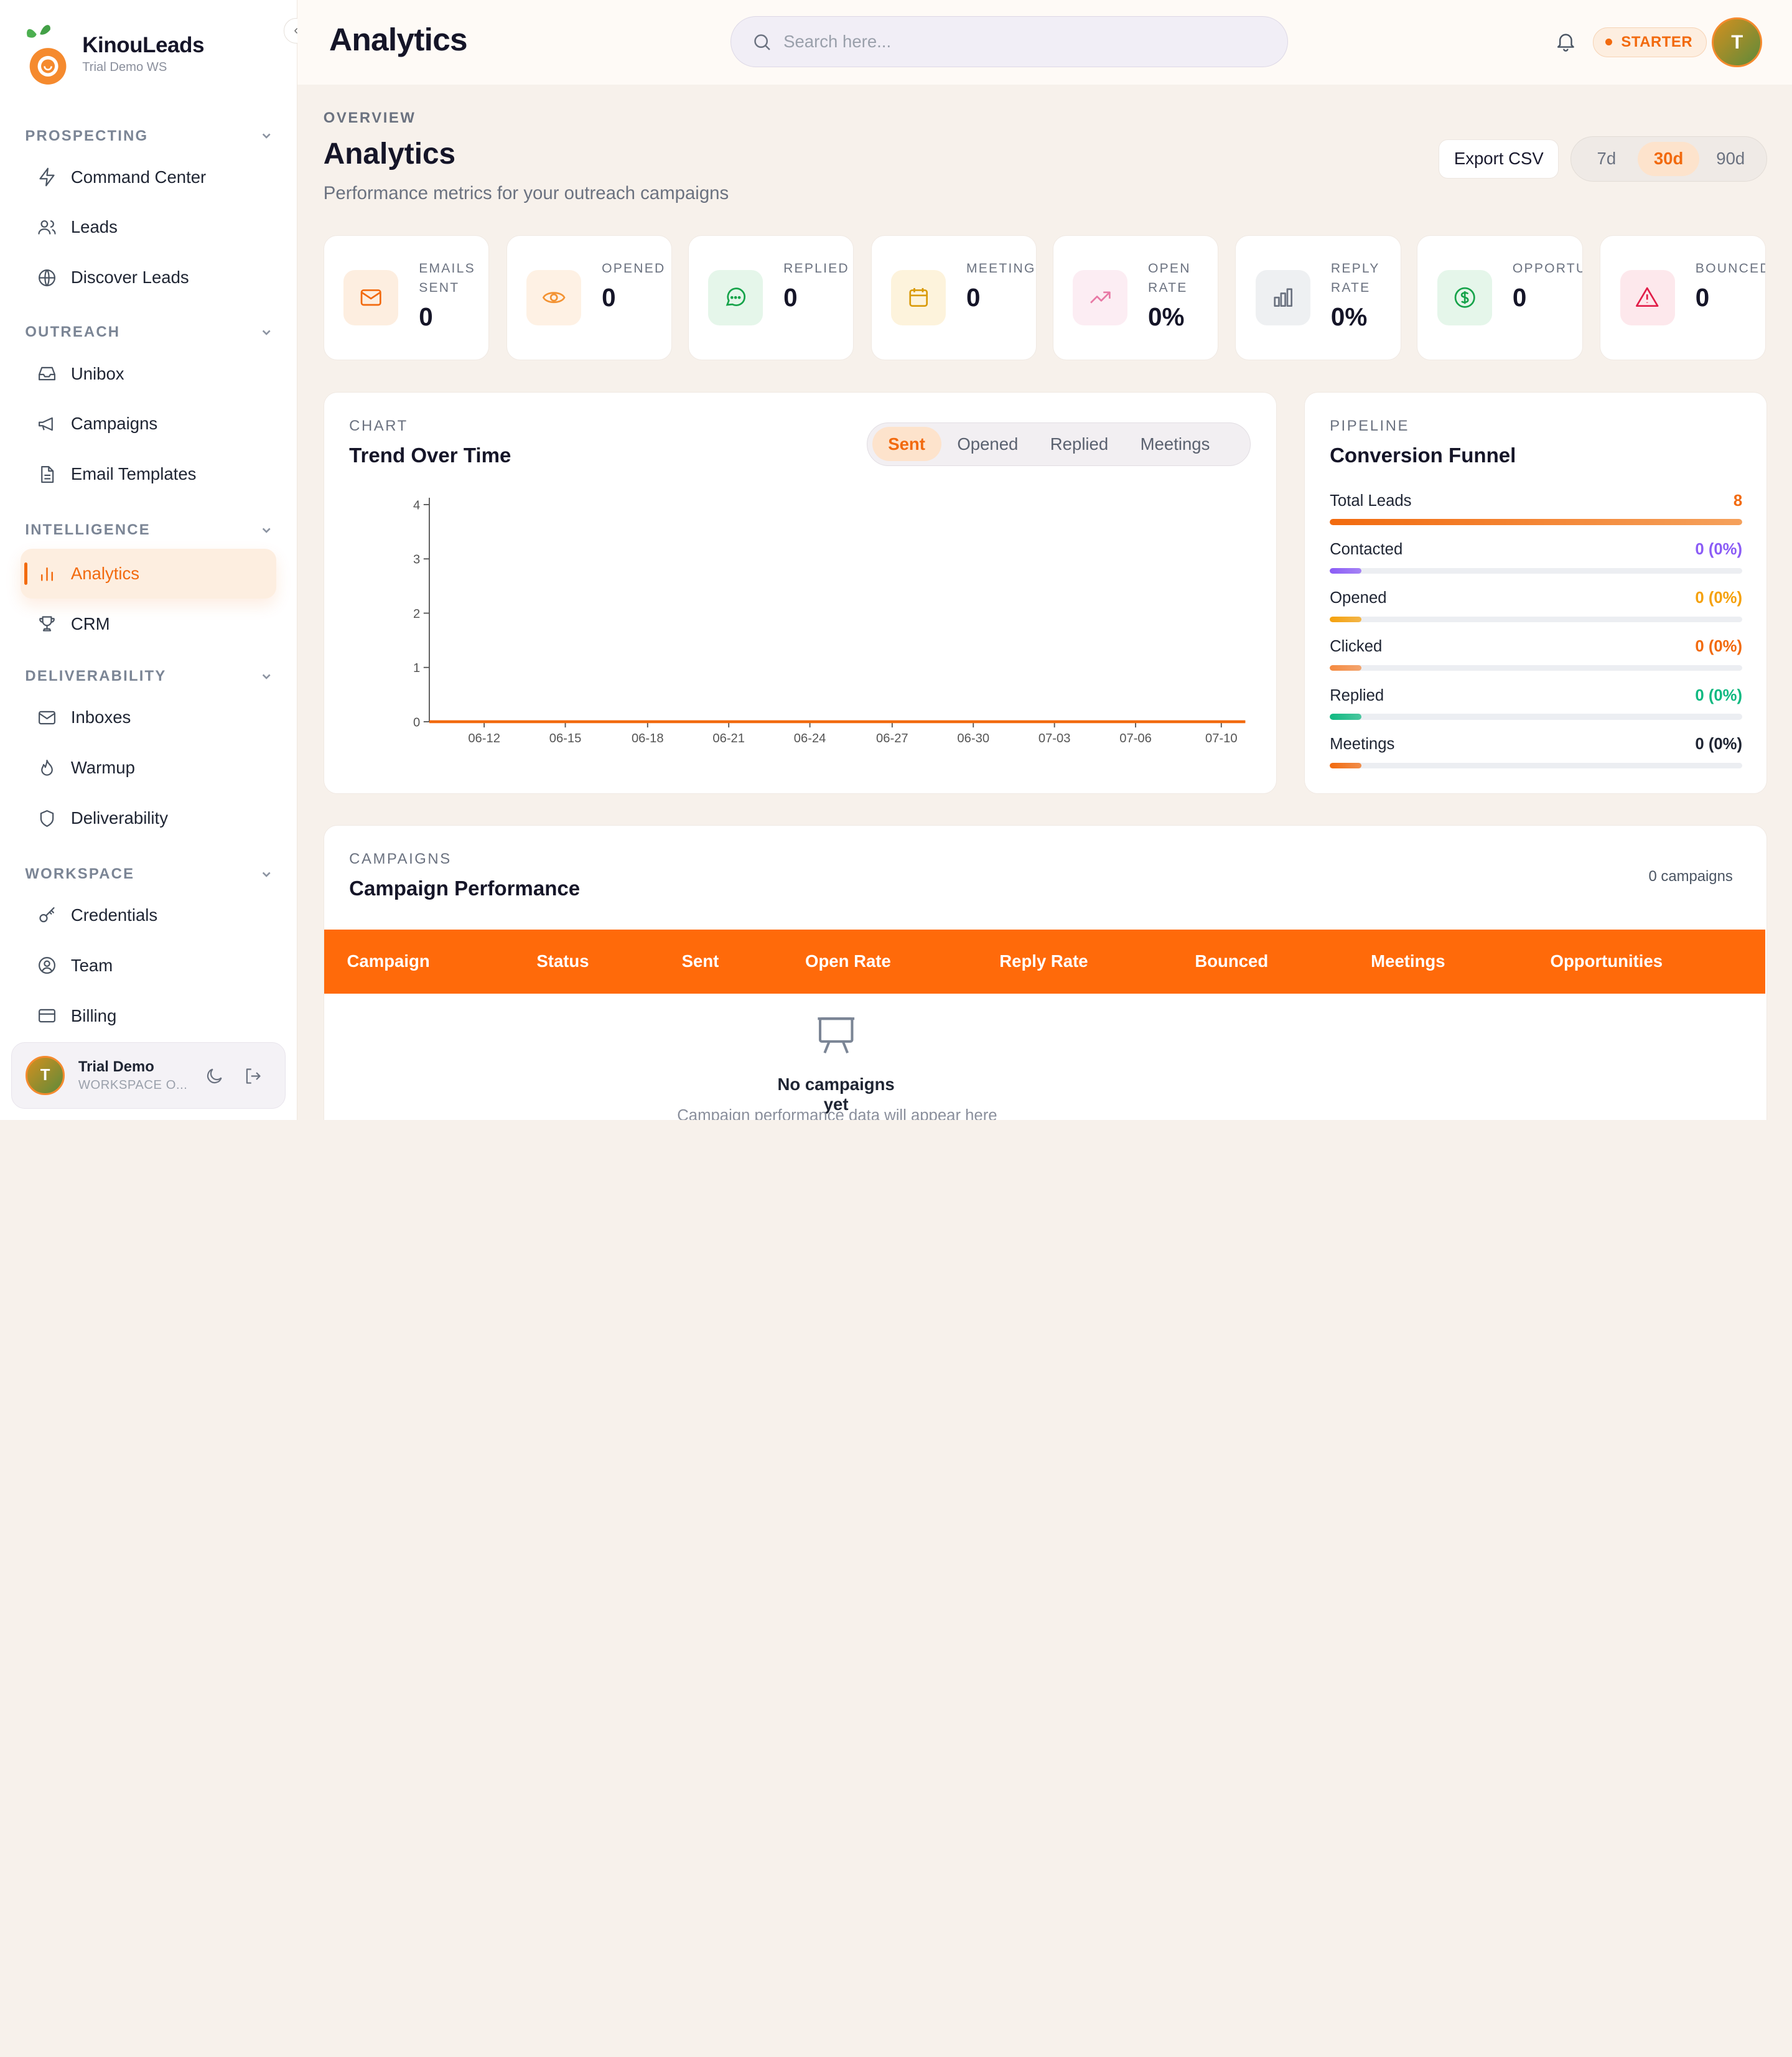  I want to click on bell-icon, so click(1566, 41).